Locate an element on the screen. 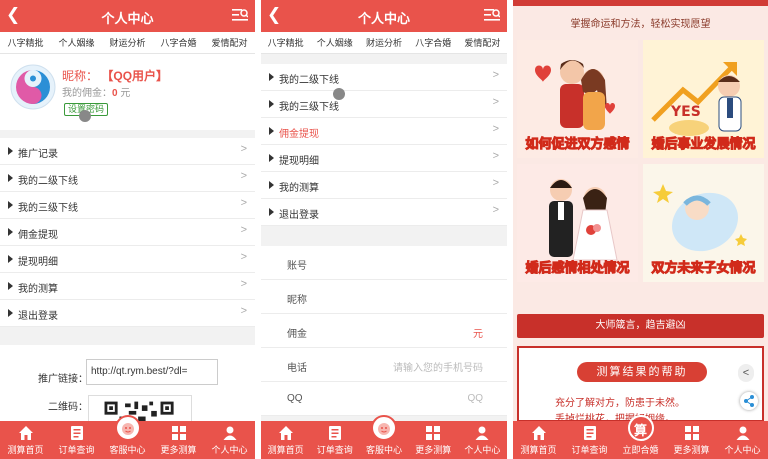 Image resolution: width=768 pixels, height=459 pixels. form-row-account: 账号 is located at coordinates (384, 263).